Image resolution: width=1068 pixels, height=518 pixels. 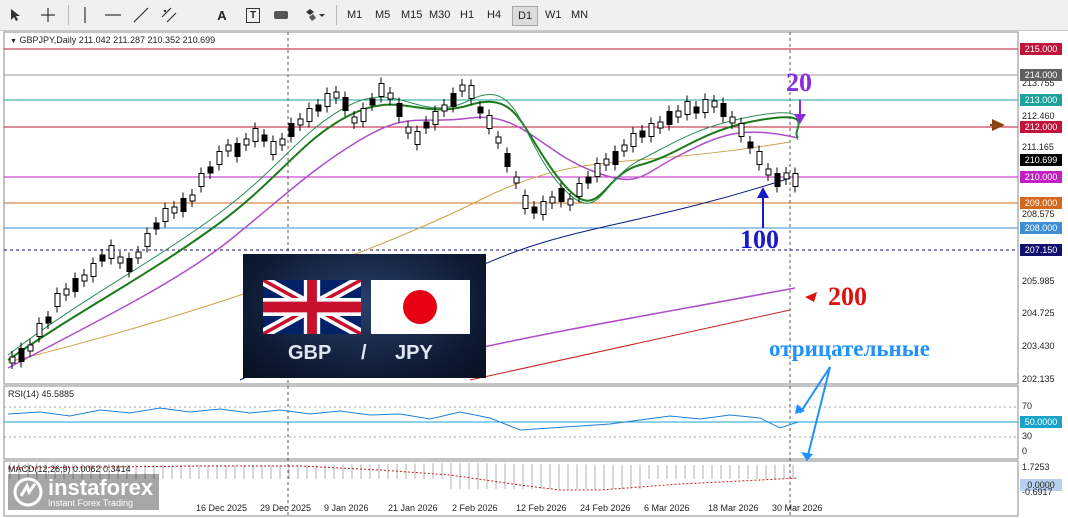 I want to click on annotation-20: 20, so click(x=799, y=82).